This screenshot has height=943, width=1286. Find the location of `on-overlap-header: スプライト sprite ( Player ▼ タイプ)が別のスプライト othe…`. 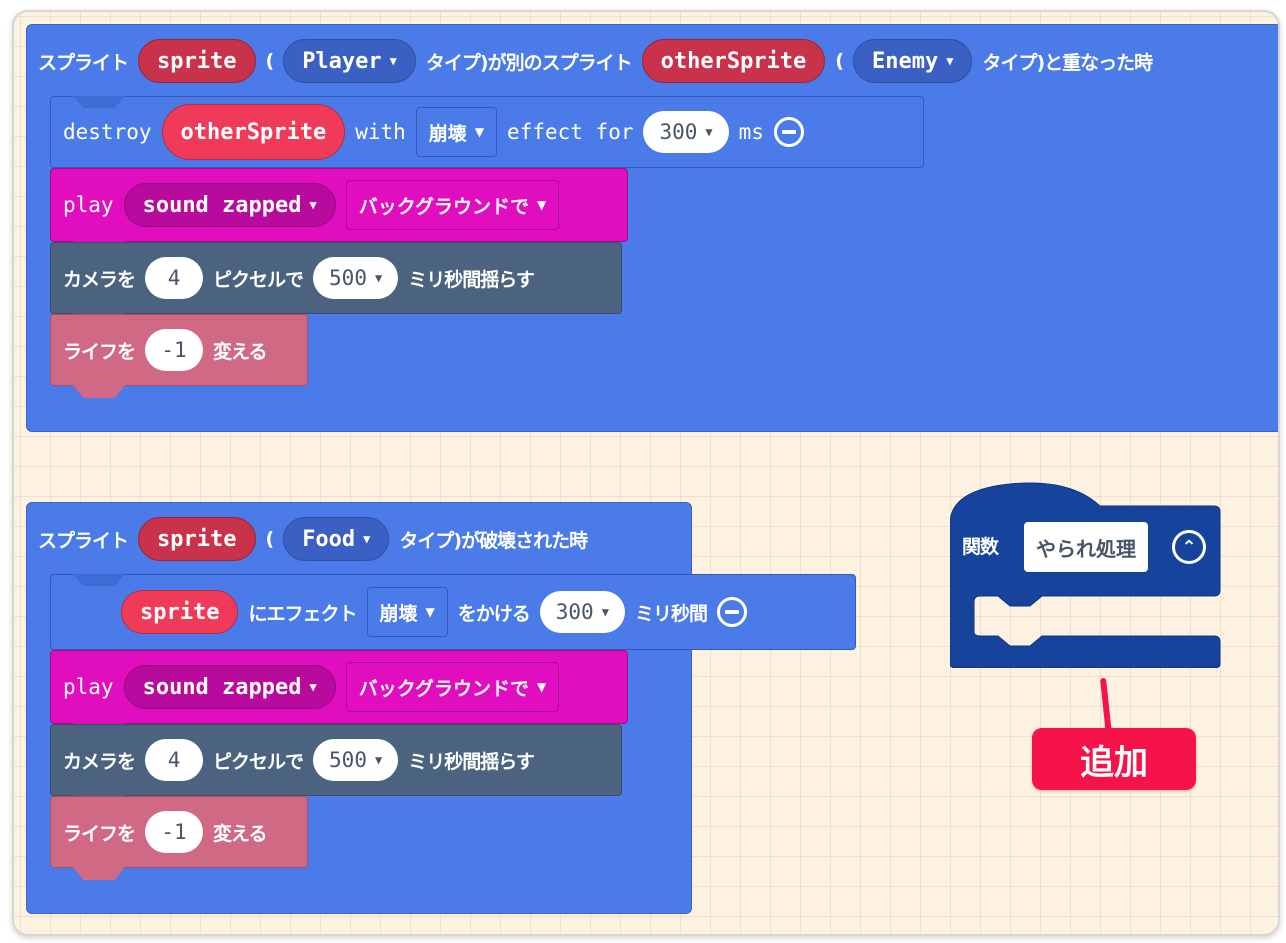

on-overlap-header: スプライト sprite ( Player ▼ タイプ)が別のスプライト othe… is located at coordinates (589, 61).